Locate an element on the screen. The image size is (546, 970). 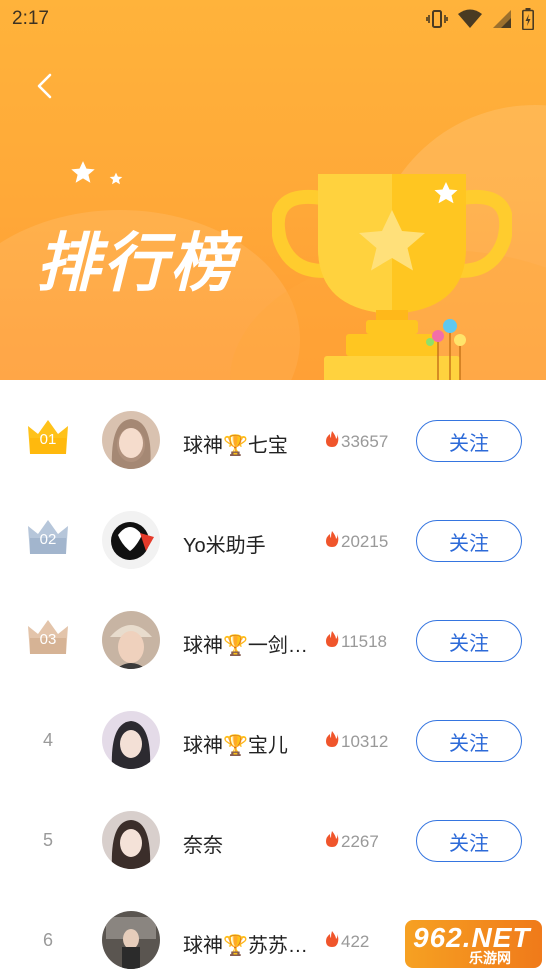
vibrate-icon is located at coordinates (437, 19).